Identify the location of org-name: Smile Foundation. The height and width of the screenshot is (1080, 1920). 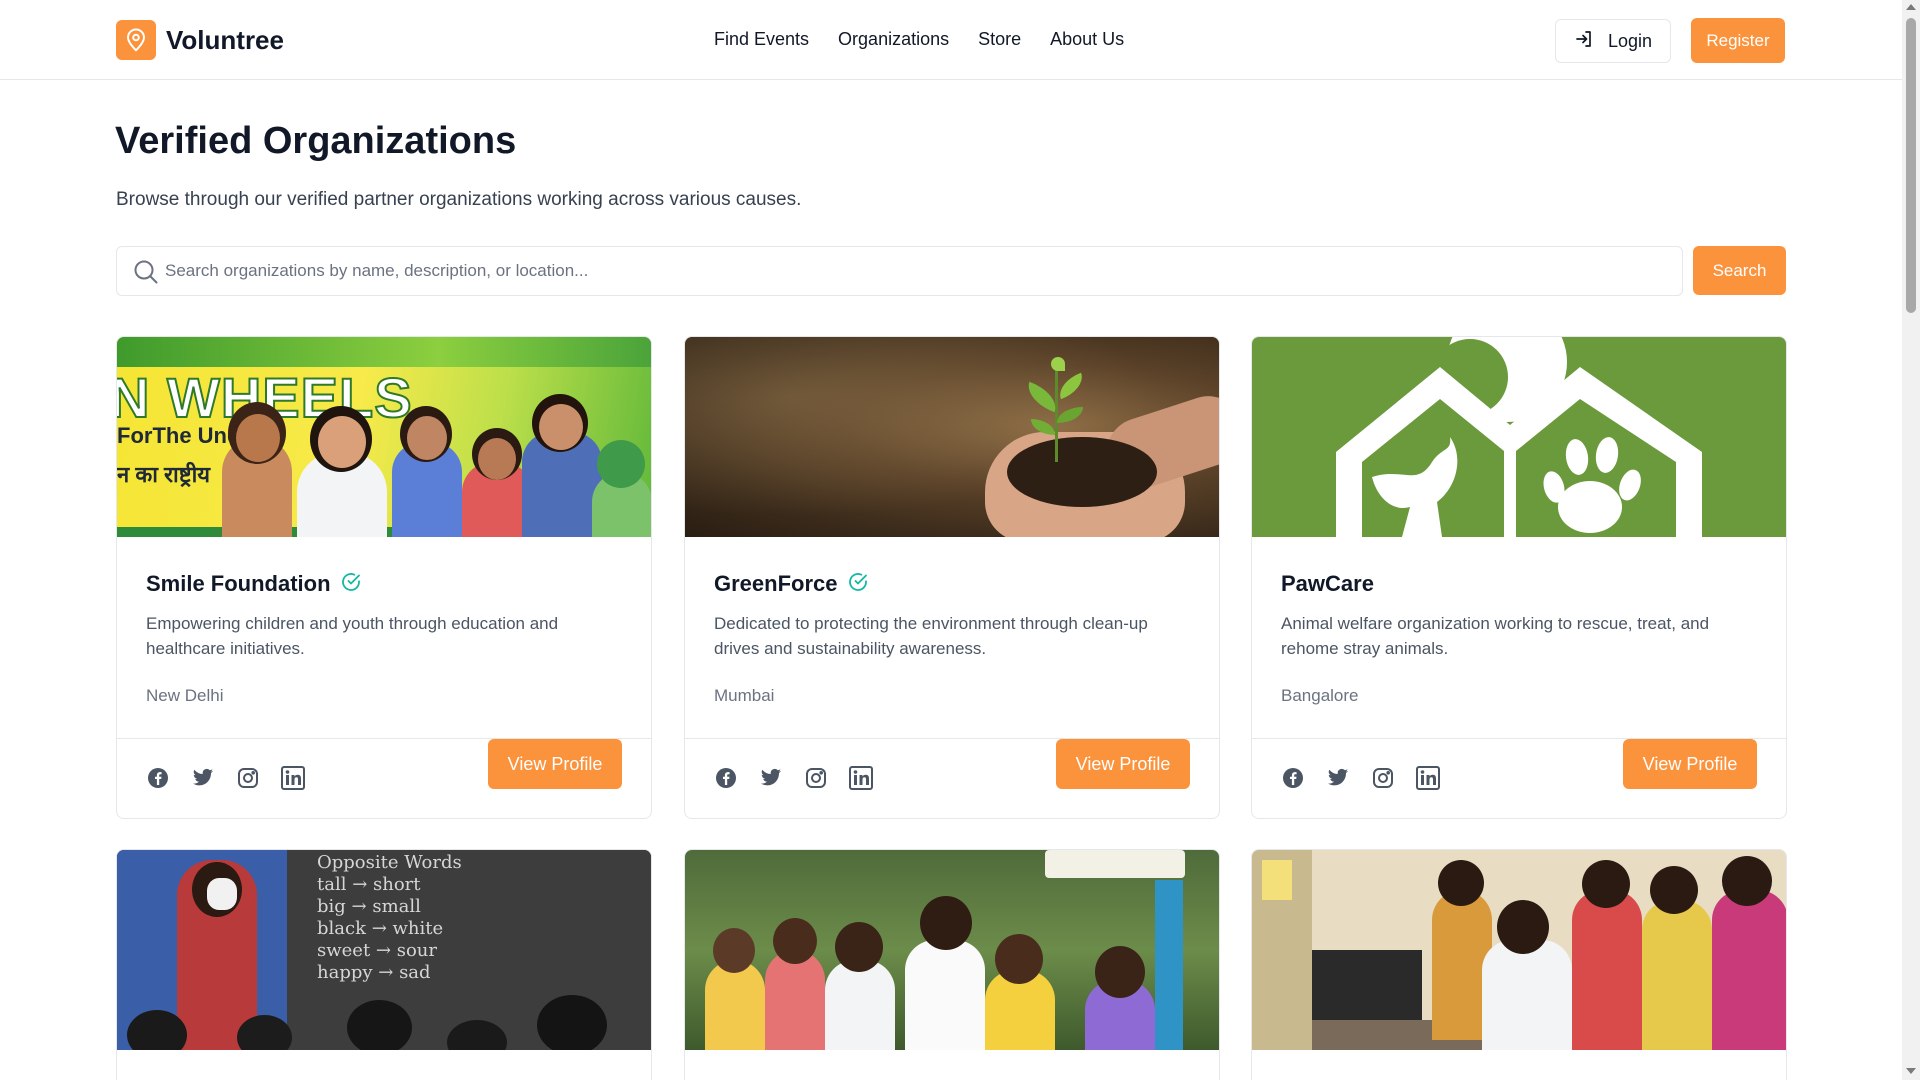
(238, 584).